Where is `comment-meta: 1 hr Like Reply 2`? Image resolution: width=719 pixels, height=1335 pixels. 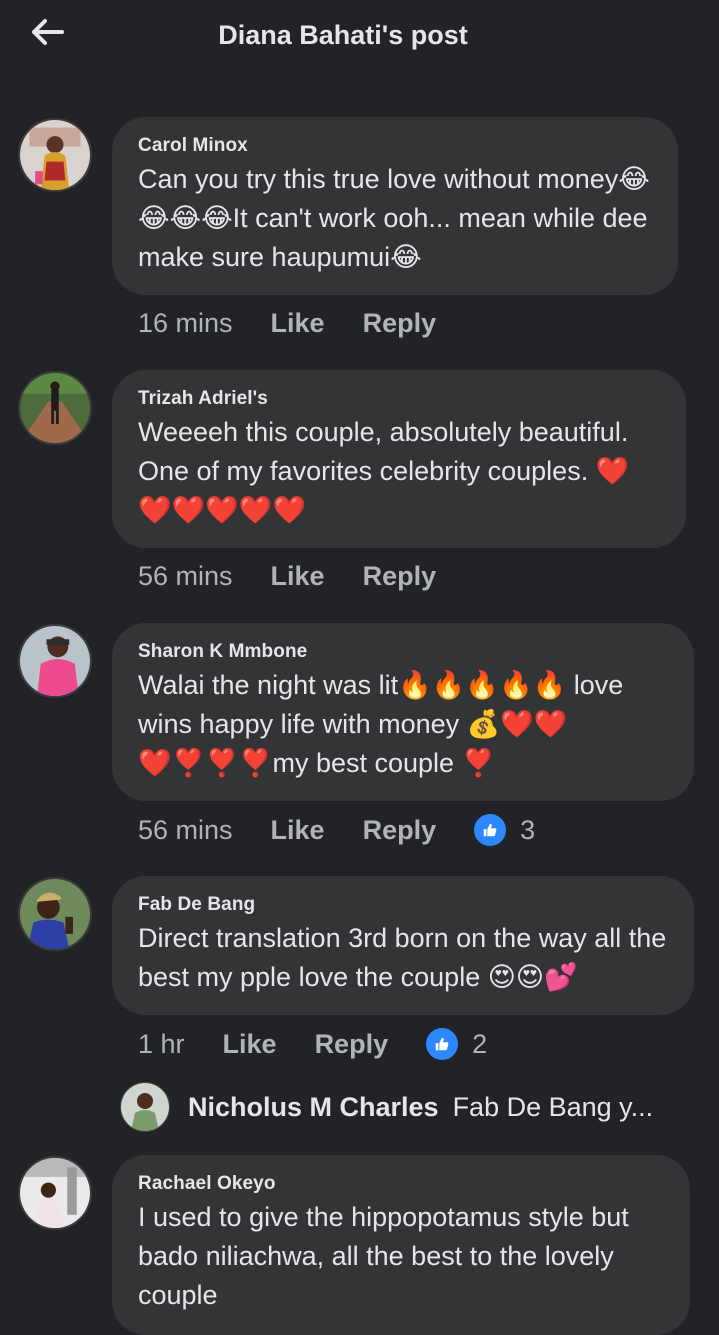
comment-meta: 1 hr Like Reply 2 is located at coordinates (312, 1044).